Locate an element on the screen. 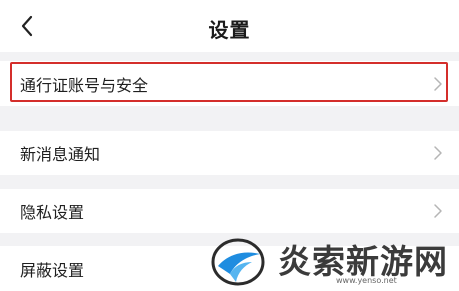 The image size is (459, 291). settings-item-label: 通行证账号与安全 is located at coordinates (84, 85).